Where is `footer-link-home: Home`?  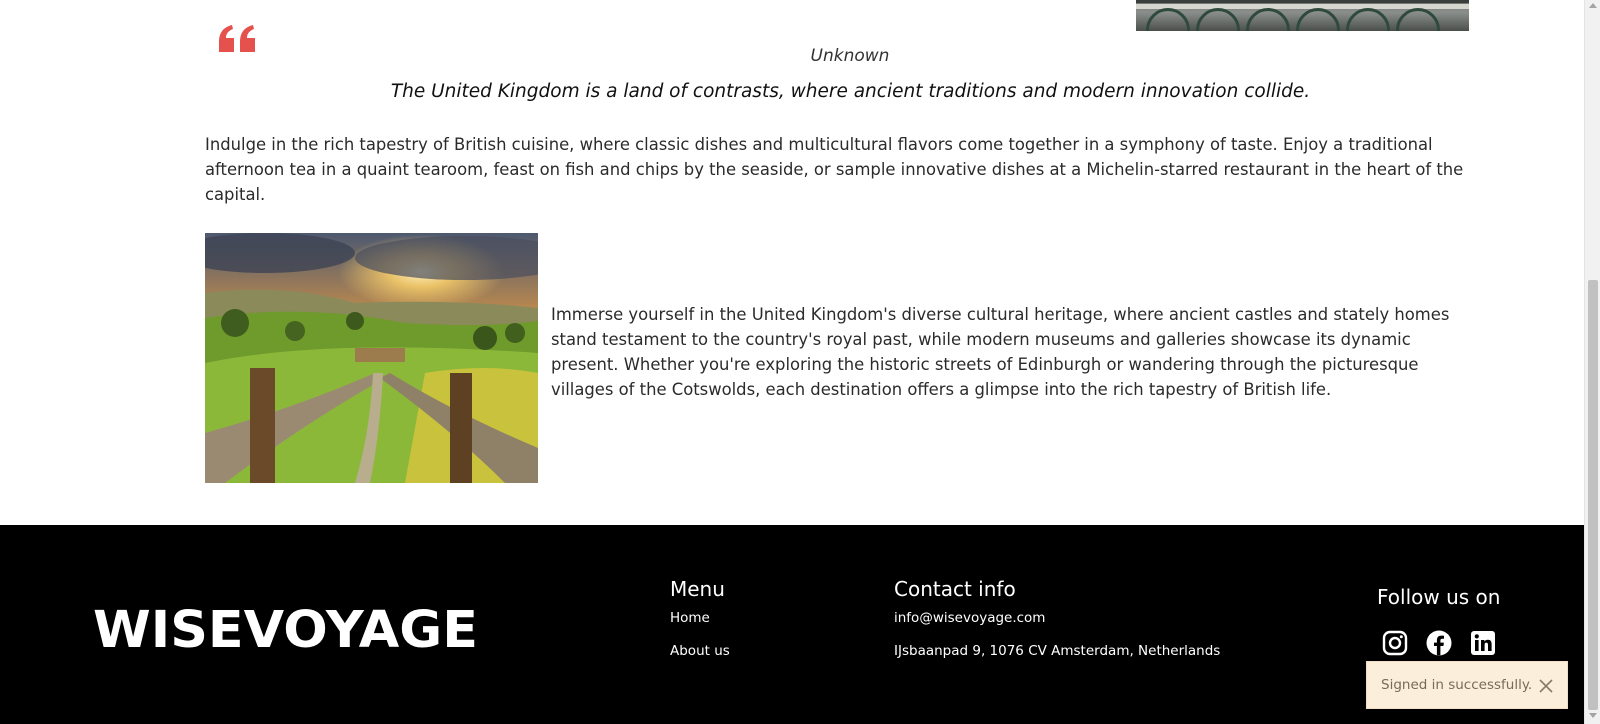 footer-link-home: Home is located at coordinates (700, 625).